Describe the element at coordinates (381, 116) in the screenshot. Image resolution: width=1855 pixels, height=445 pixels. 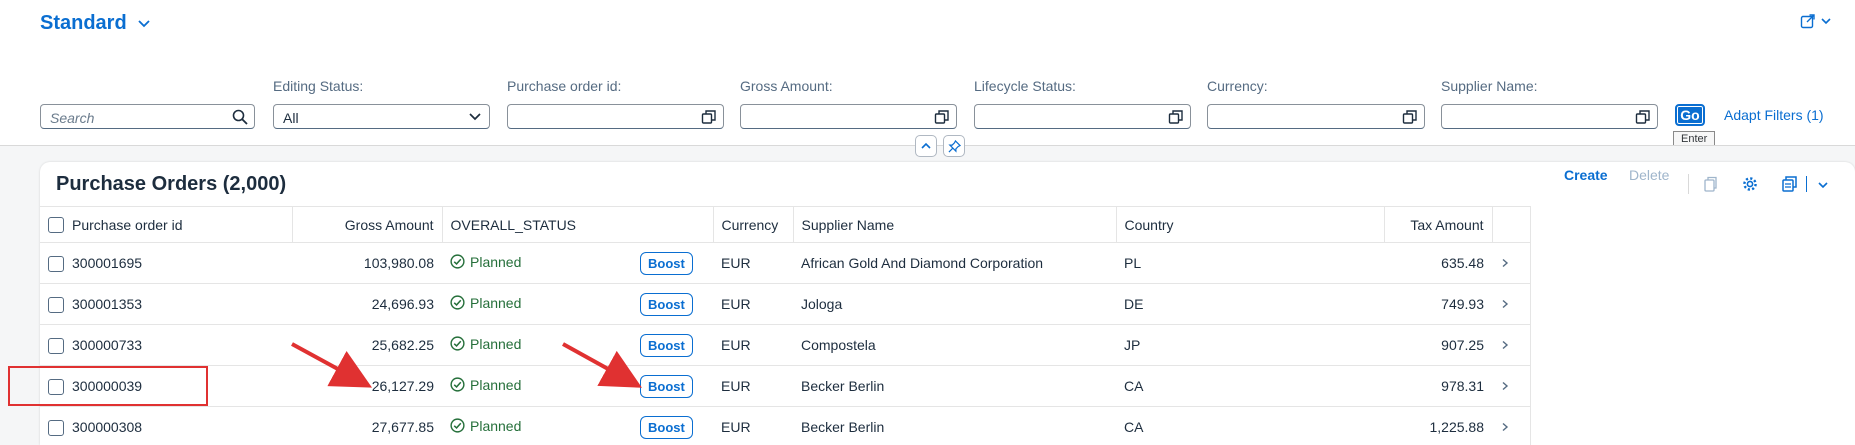
I see `editing-status-select: All` at that location.